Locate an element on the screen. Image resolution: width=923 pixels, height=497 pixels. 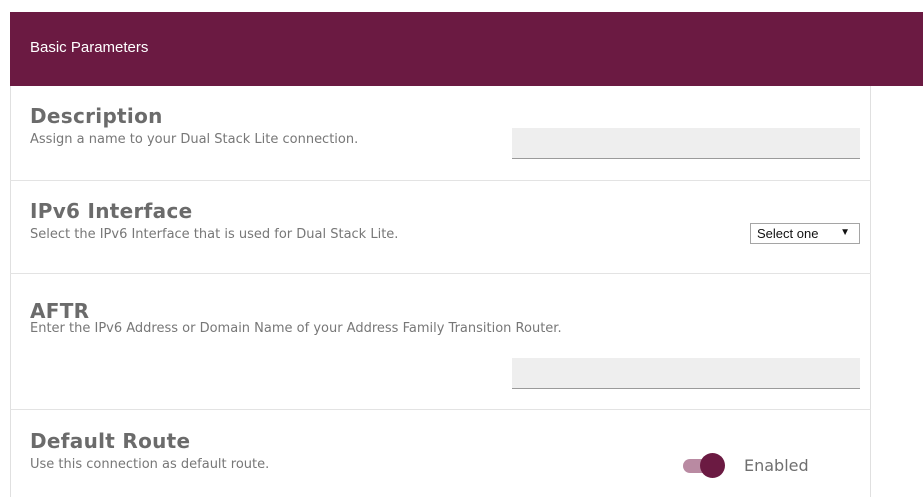
default-route-state-label: Enabled is located at coordinates (776, 465).